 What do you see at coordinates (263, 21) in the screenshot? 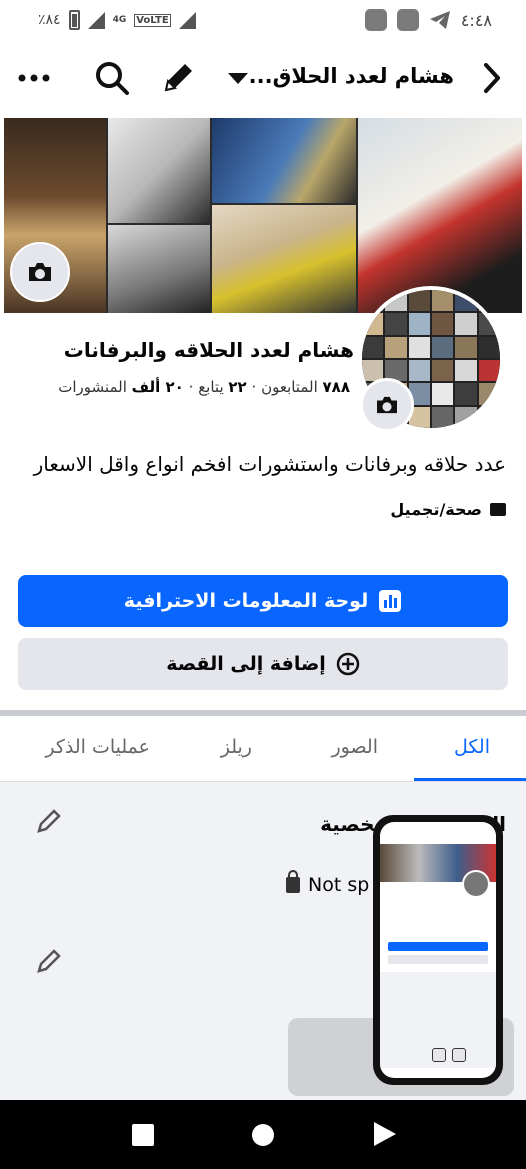
I see `status-bar: ٪٨٤ 4G VoLTE ٤:٤٨` at bounding box center [263, 21].